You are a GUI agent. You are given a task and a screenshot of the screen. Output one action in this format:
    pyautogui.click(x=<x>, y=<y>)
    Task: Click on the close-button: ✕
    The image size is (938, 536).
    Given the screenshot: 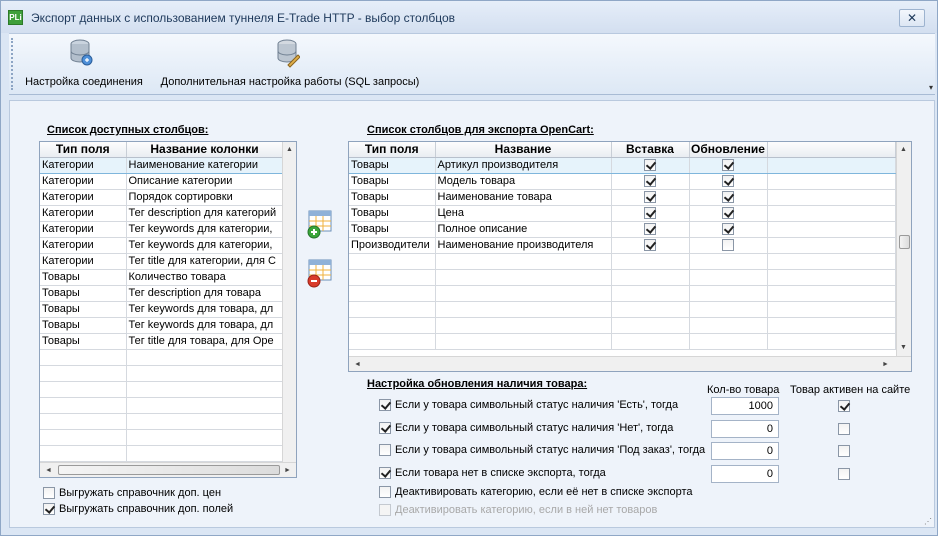 What is the action you would take?
    pyautogui.click(x=912, y=18)
    